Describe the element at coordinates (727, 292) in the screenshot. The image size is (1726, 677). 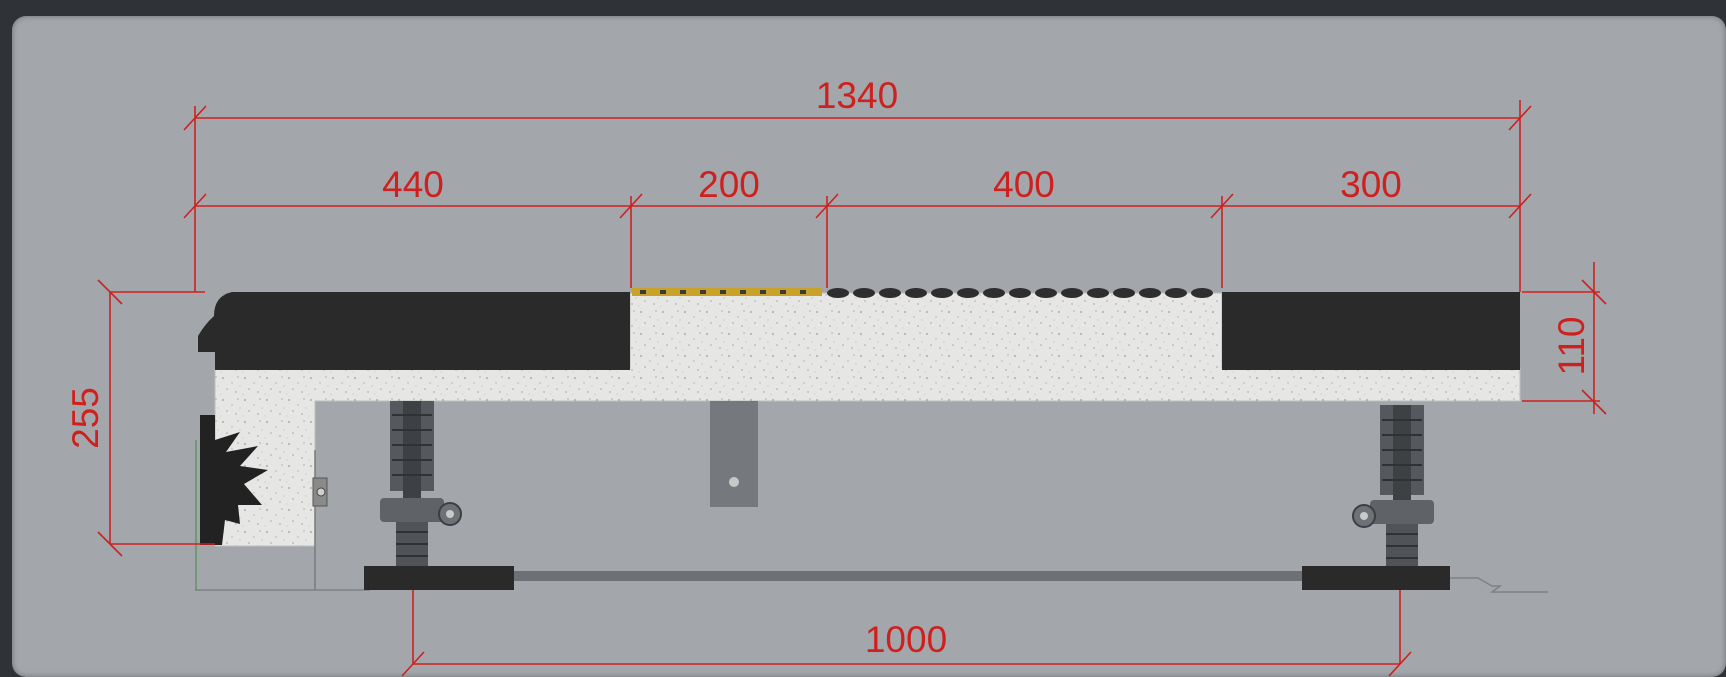
I see `yellow-strip` at that location.